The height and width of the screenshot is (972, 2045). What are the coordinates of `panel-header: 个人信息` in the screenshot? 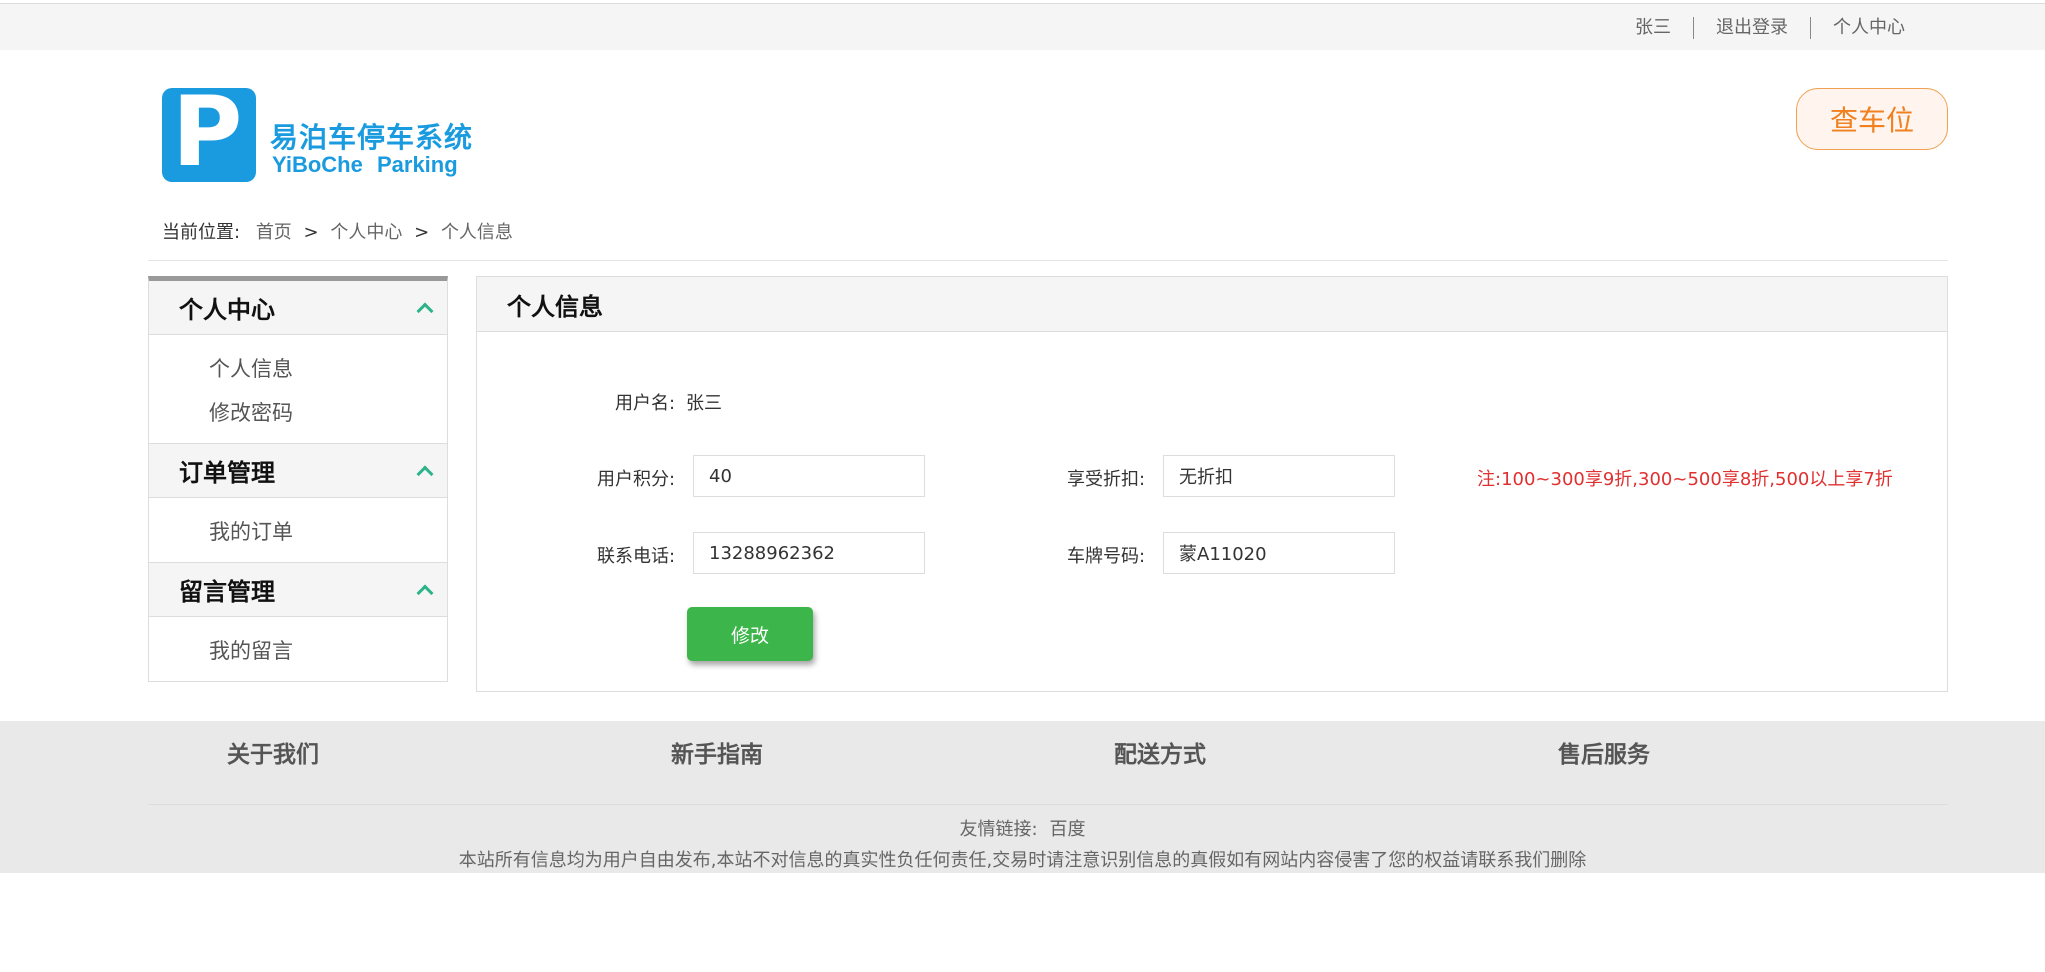 It's located at (1212, 304).